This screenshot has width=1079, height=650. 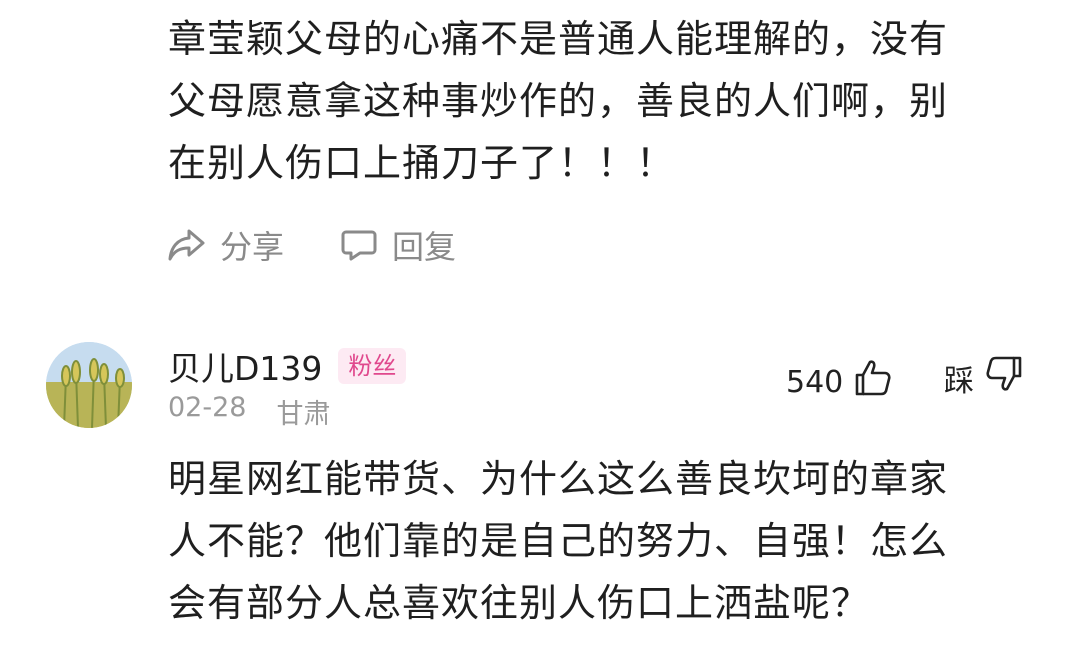 What do you see at coordinates (252, 247) in the screenshot?
I see `share-label: 分享` at bounding box center [252, 247].